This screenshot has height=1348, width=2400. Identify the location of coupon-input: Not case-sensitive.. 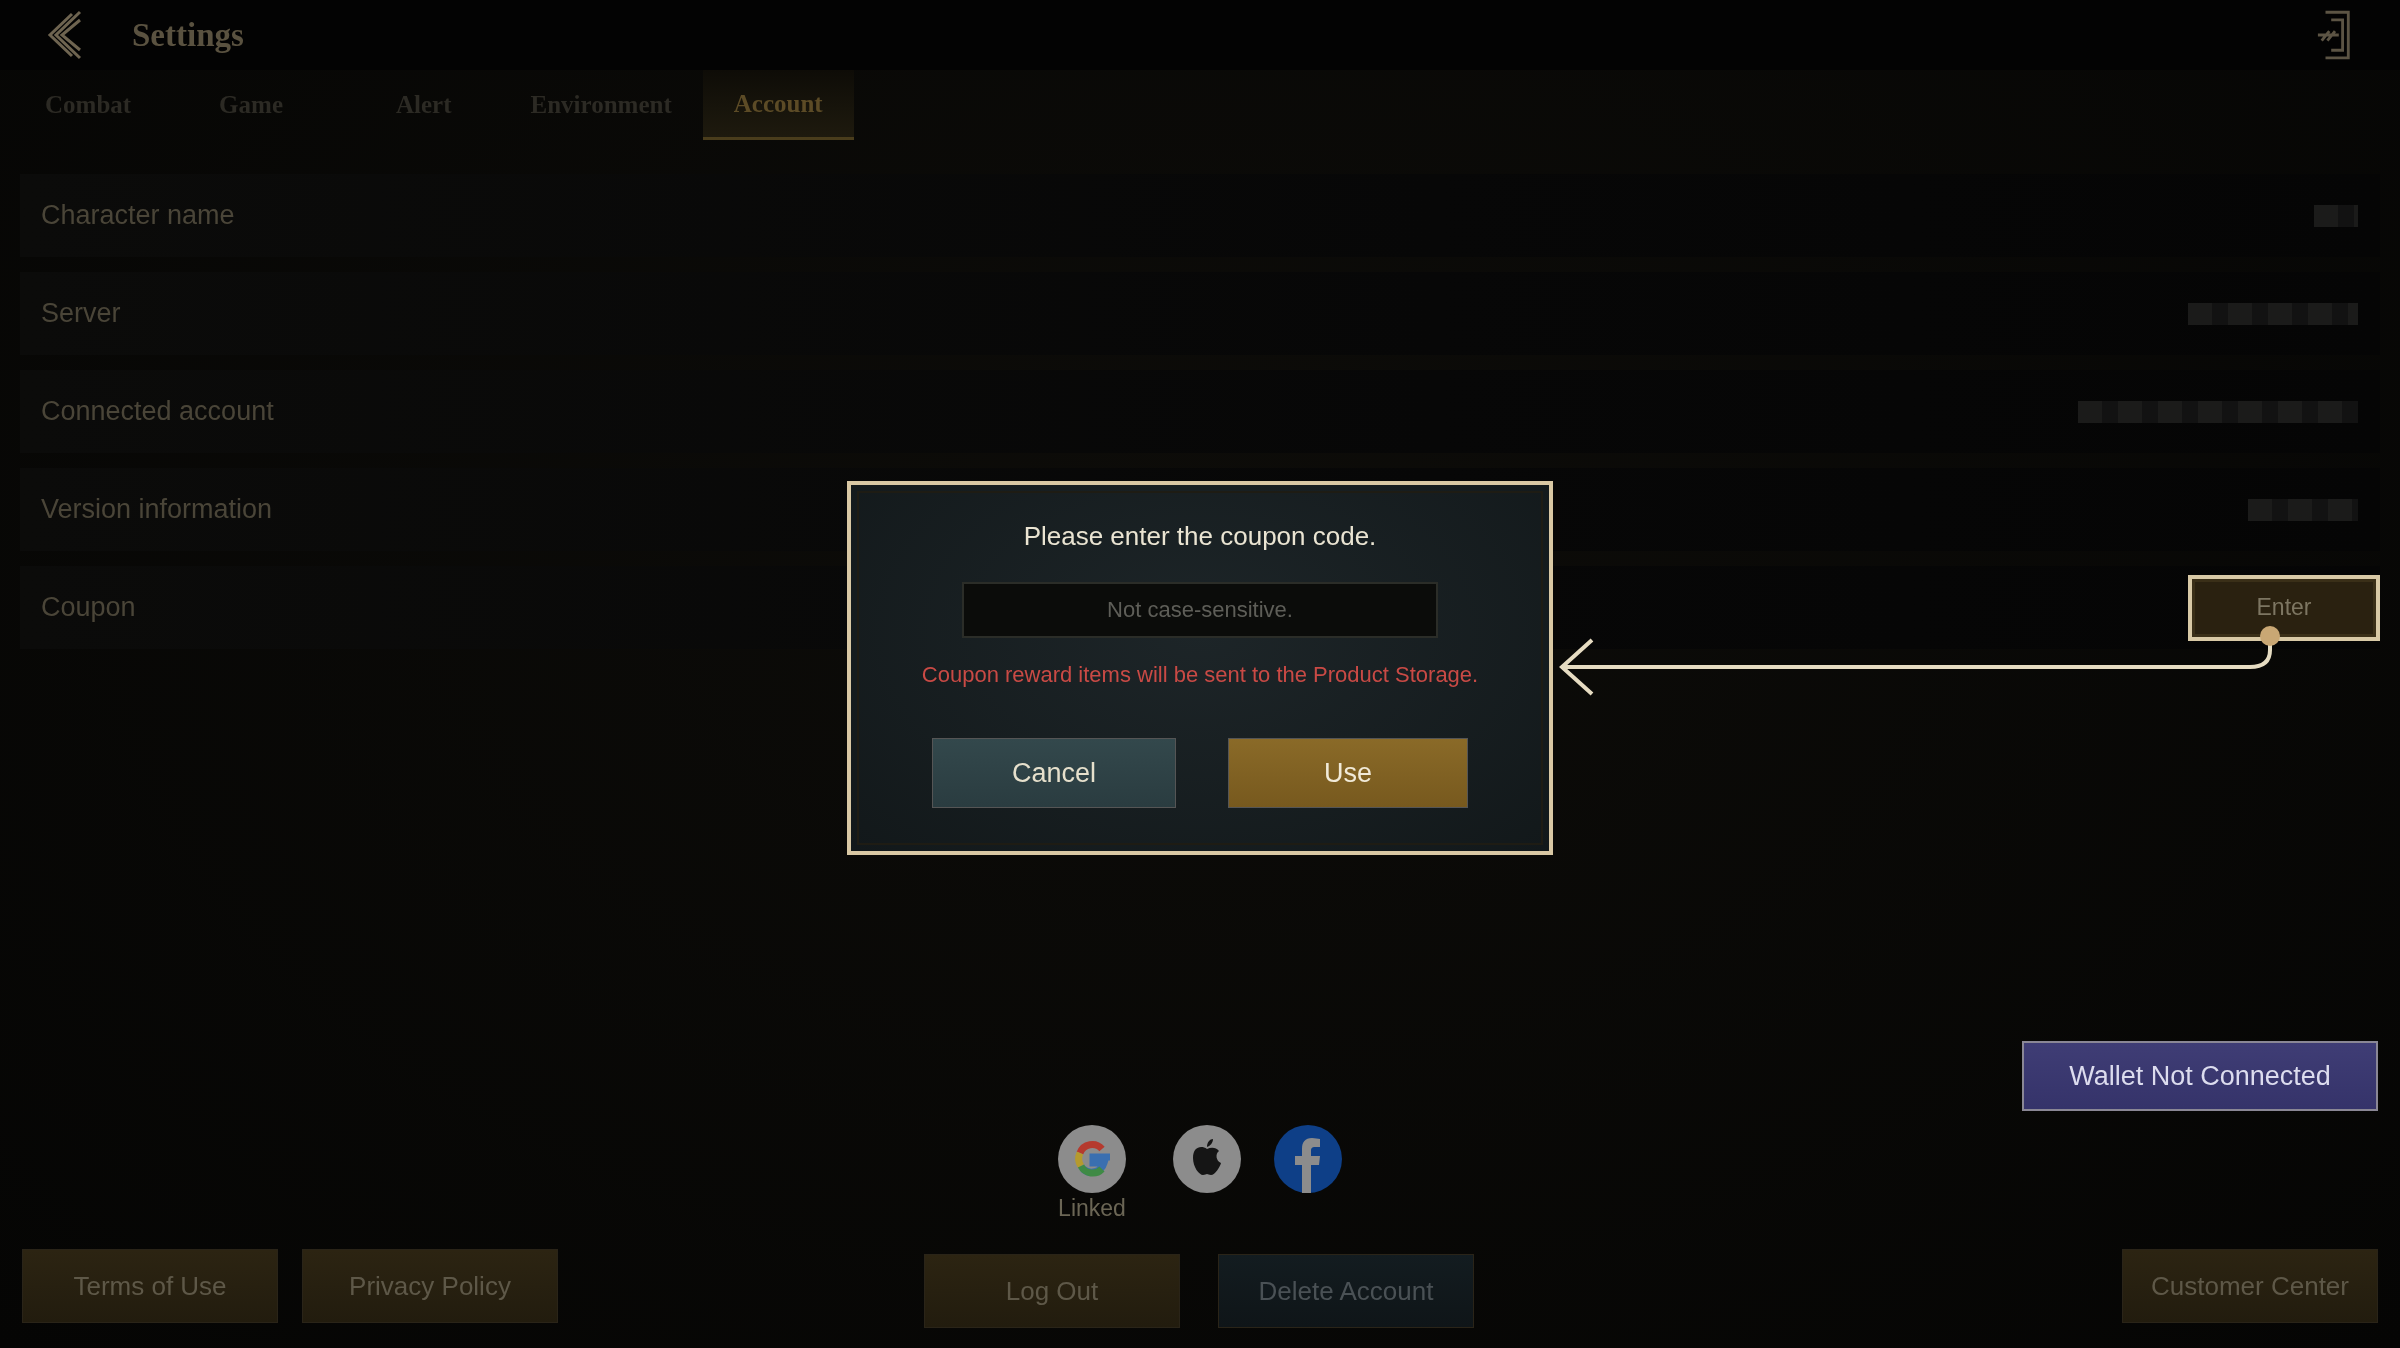
(1200, 610).